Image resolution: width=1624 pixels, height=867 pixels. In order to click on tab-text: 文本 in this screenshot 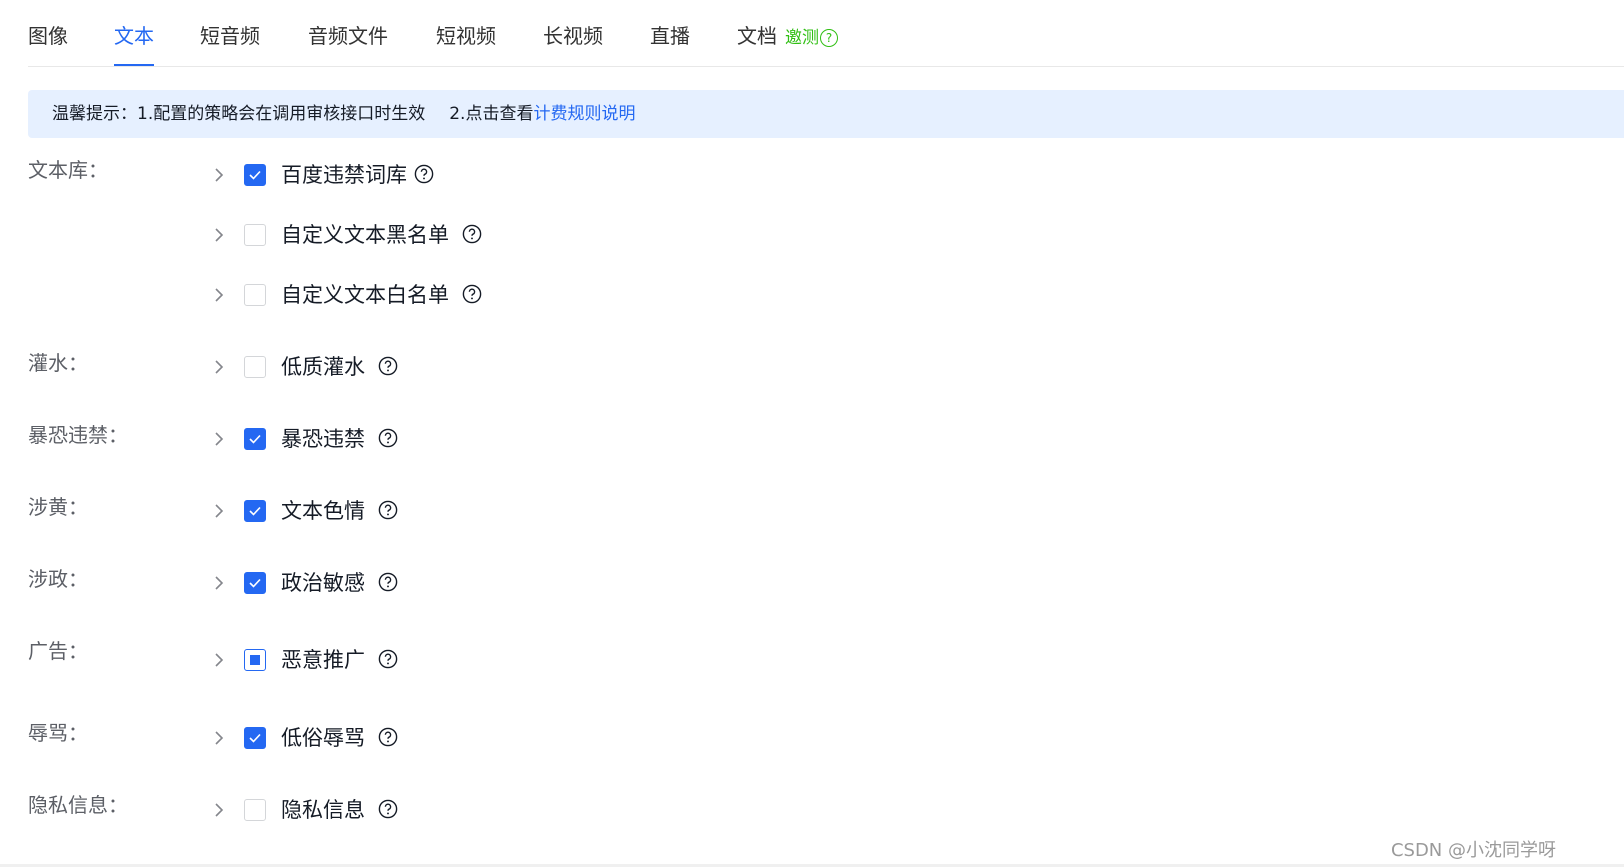, I will do `click(134, 44)`.